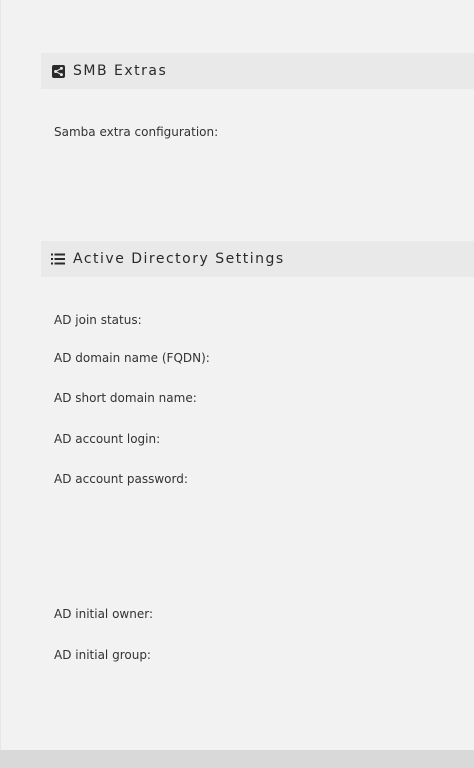 Image resolution: width=474 pixels, height=768 pixels. Describe the element at coordinates (107, 439) in the screenshot. I see `ad-account-login-label: AD account login:` at that location.